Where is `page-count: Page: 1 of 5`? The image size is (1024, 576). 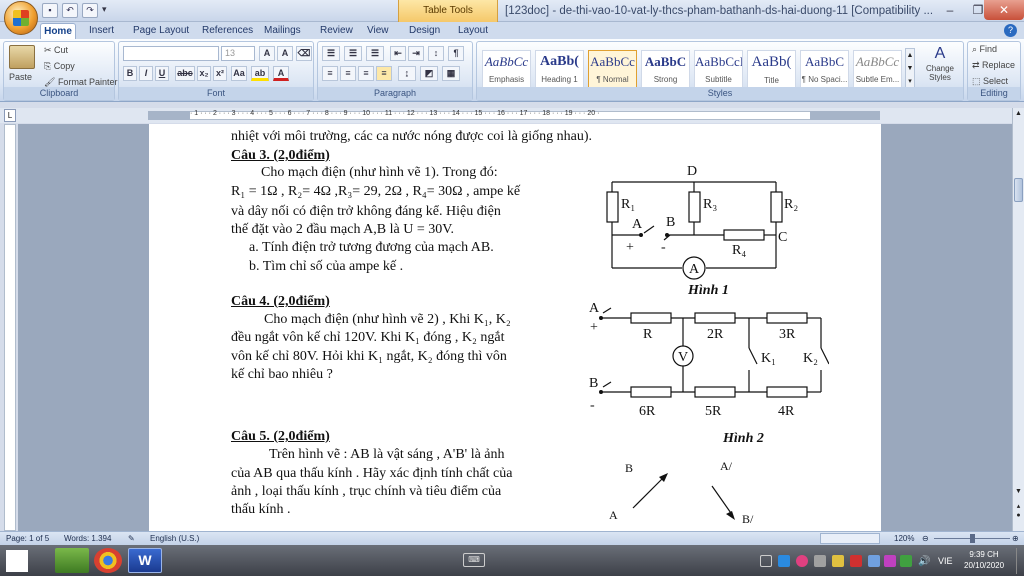 page-count: Page: 1 of 5 is located at coordinates (27, 538).